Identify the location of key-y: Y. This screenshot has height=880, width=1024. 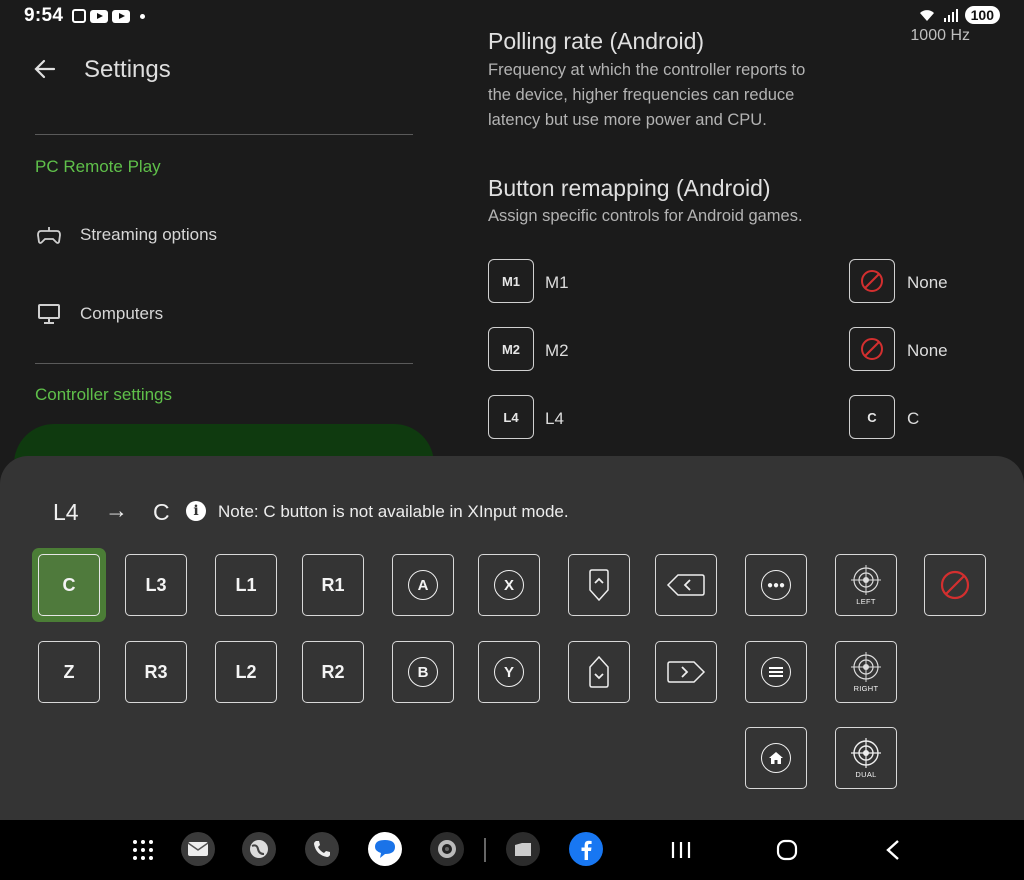
(509, 672).